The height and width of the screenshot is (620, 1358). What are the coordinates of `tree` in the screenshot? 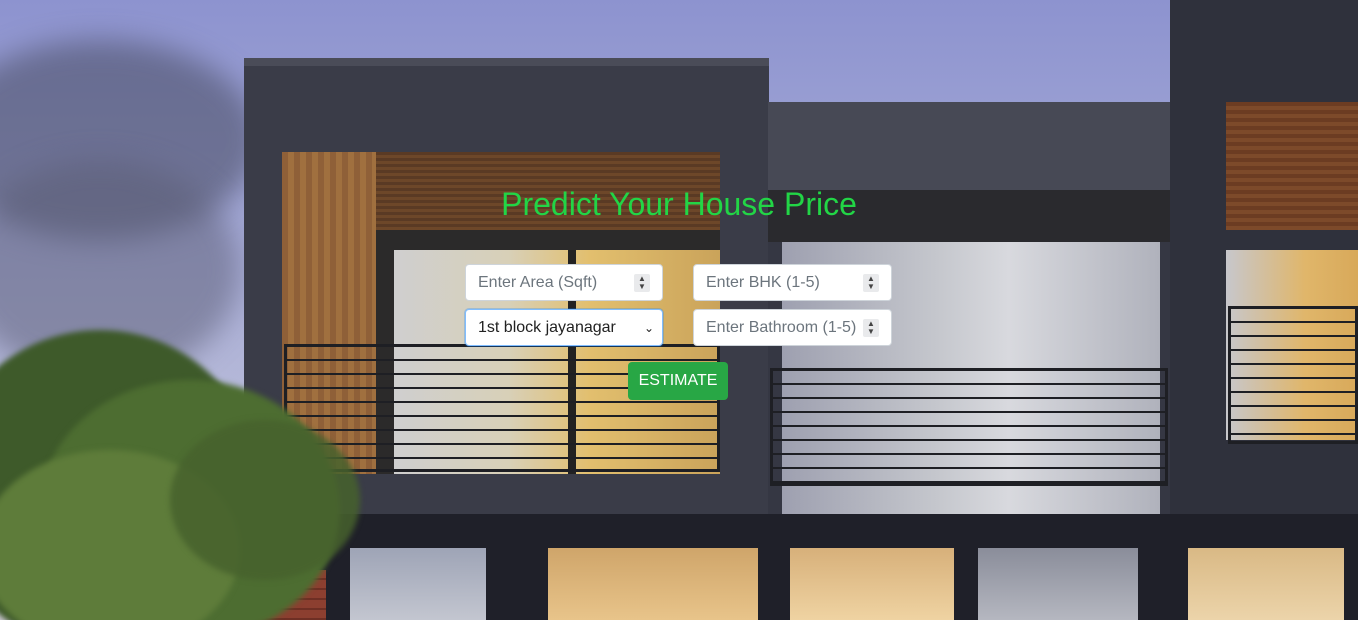 It's located at (265, 500).